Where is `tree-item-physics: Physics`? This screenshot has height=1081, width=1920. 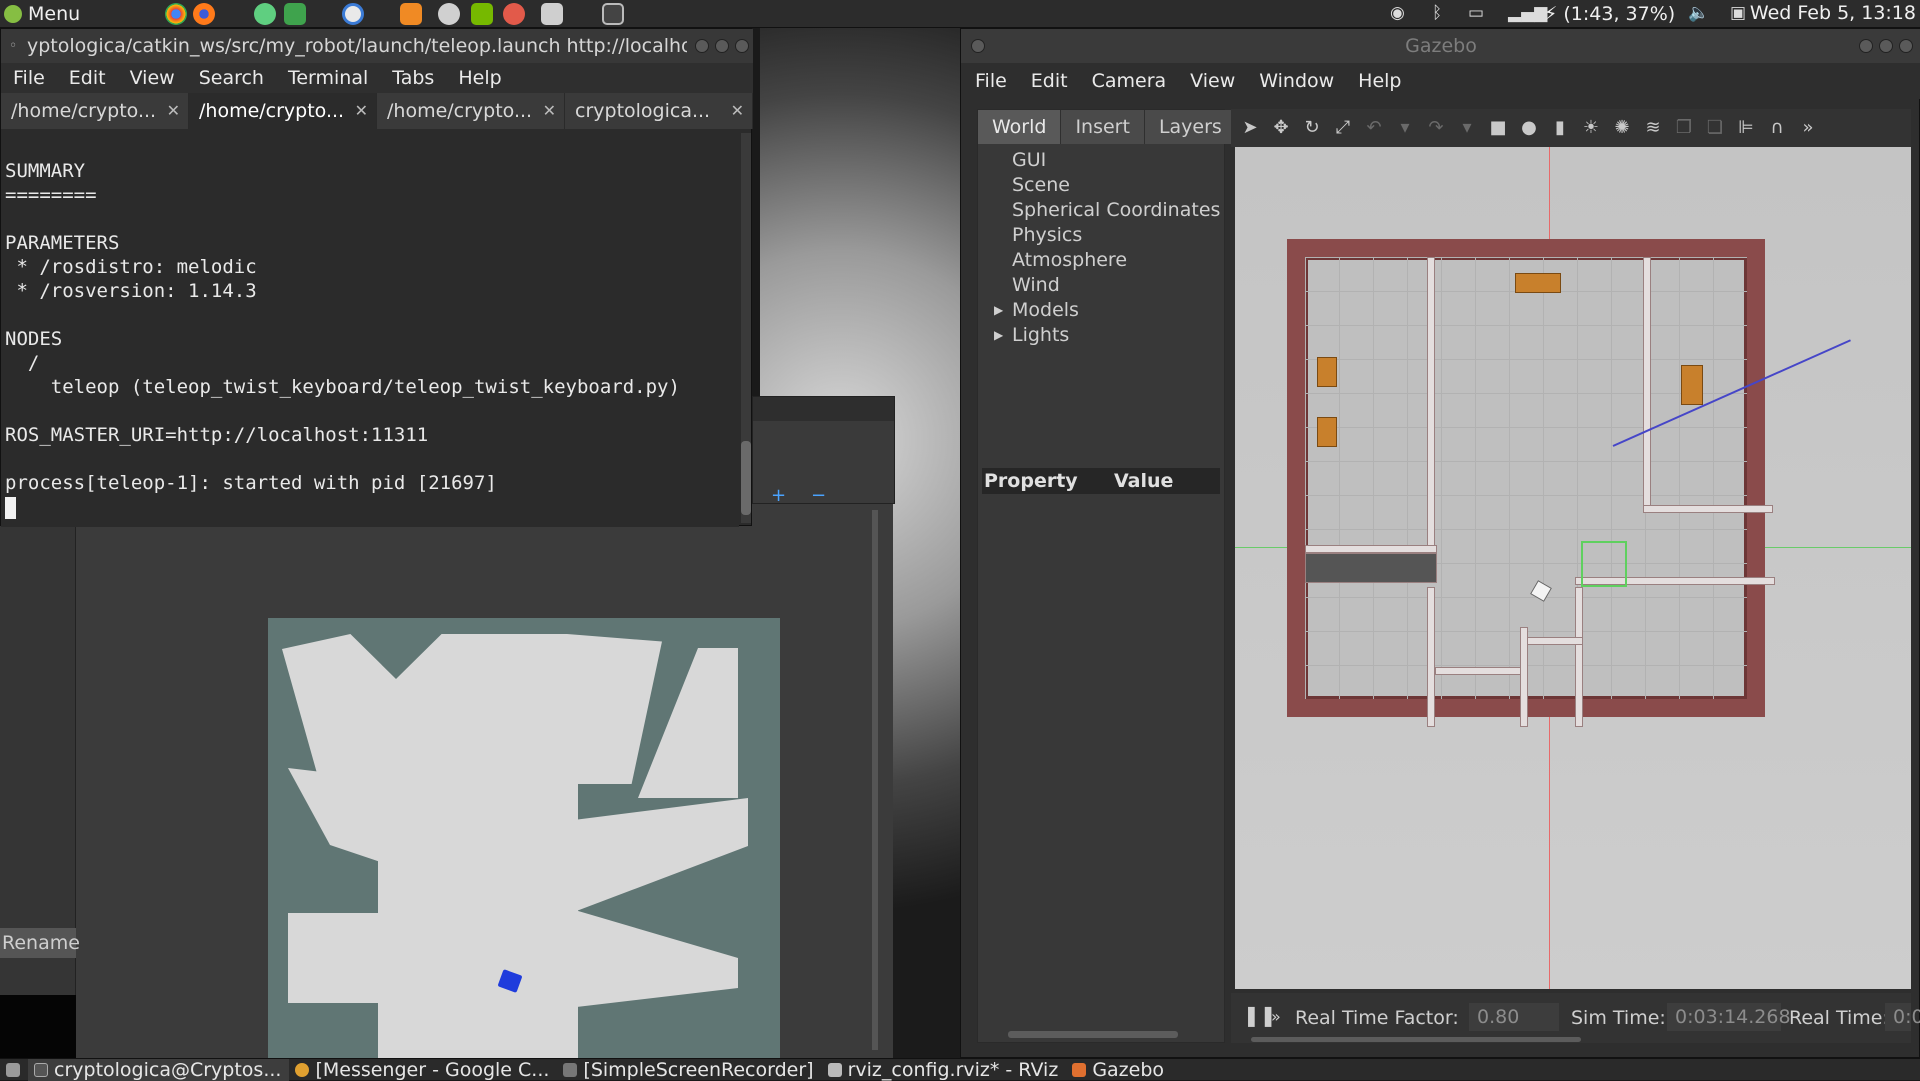 tree-item-physics: Physics is located at coordinates (1102, 235).